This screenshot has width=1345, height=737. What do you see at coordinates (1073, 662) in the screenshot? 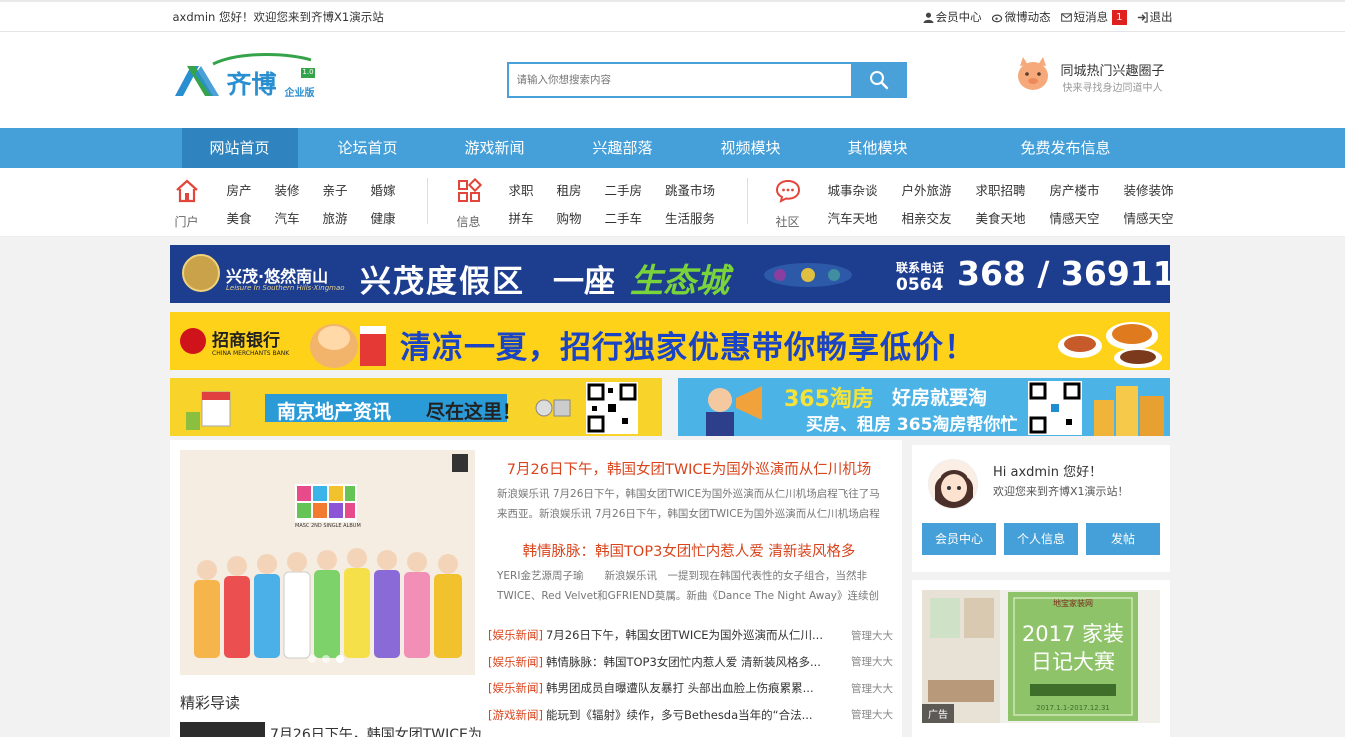
I see `ad-title-2: 日记大赛` at bounding box center [1073, 662].